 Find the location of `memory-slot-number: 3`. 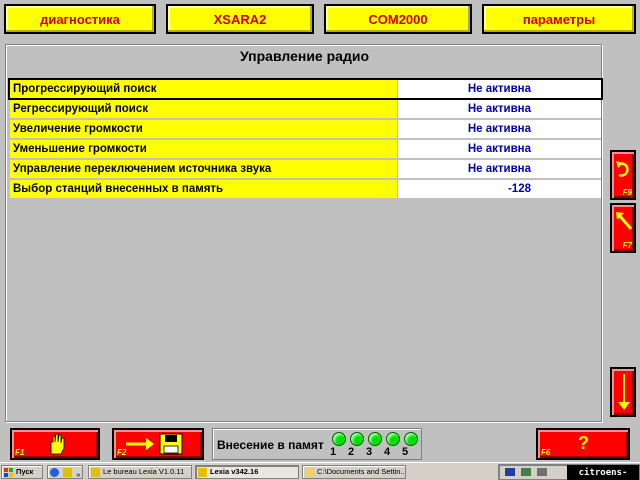

memory-slot-number: 3 is located at coordinates (369, 452).